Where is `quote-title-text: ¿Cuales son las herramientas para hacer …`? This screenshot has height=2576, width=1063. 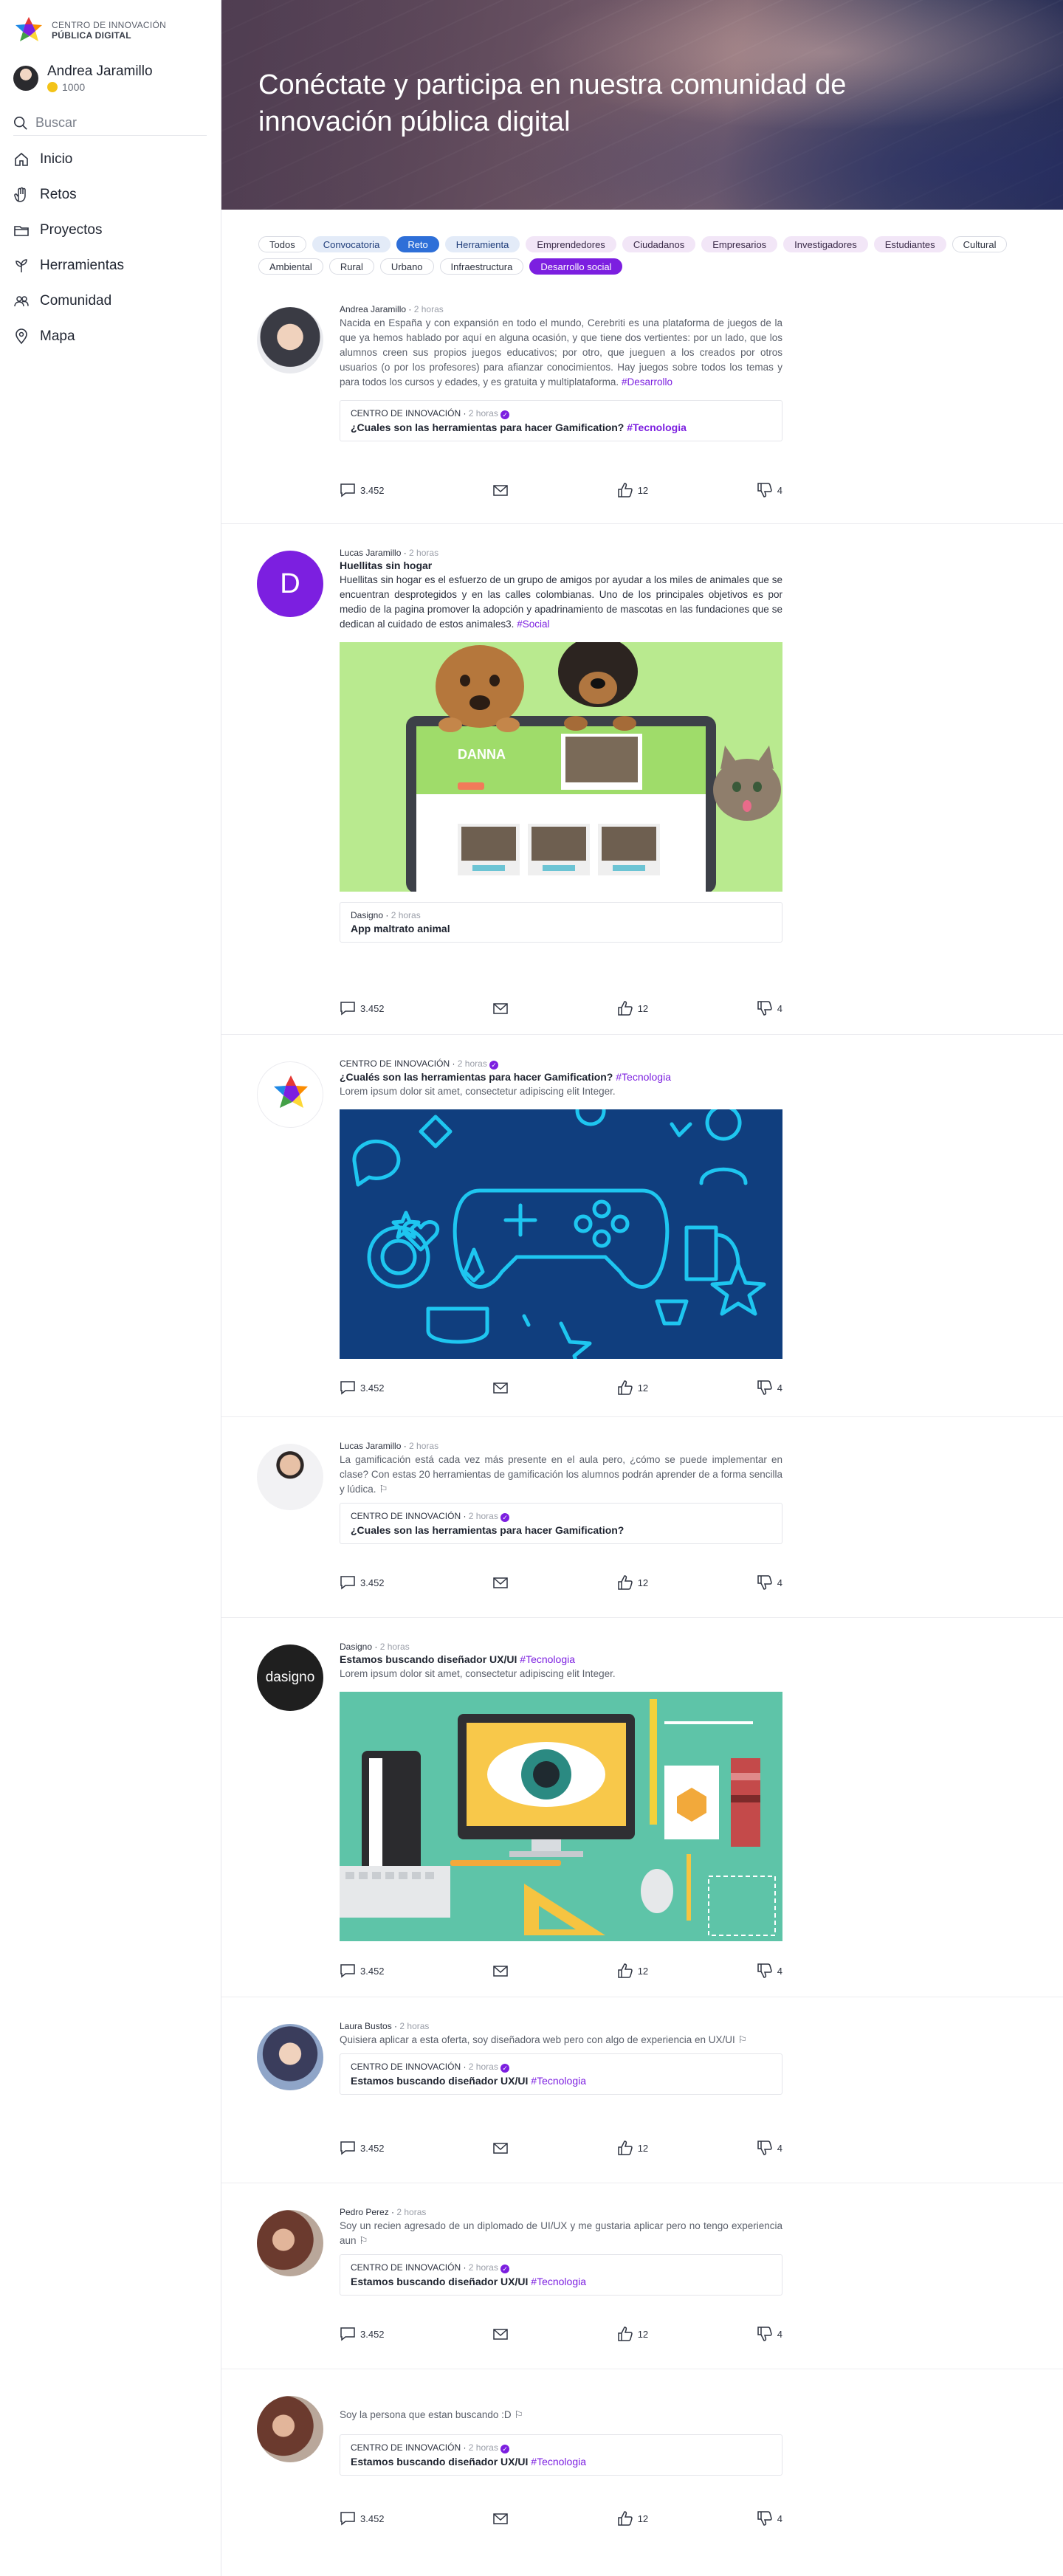
quote-title-text: ¿Cuales son las herramientas para hacer … is located at coordinates (488, 427).